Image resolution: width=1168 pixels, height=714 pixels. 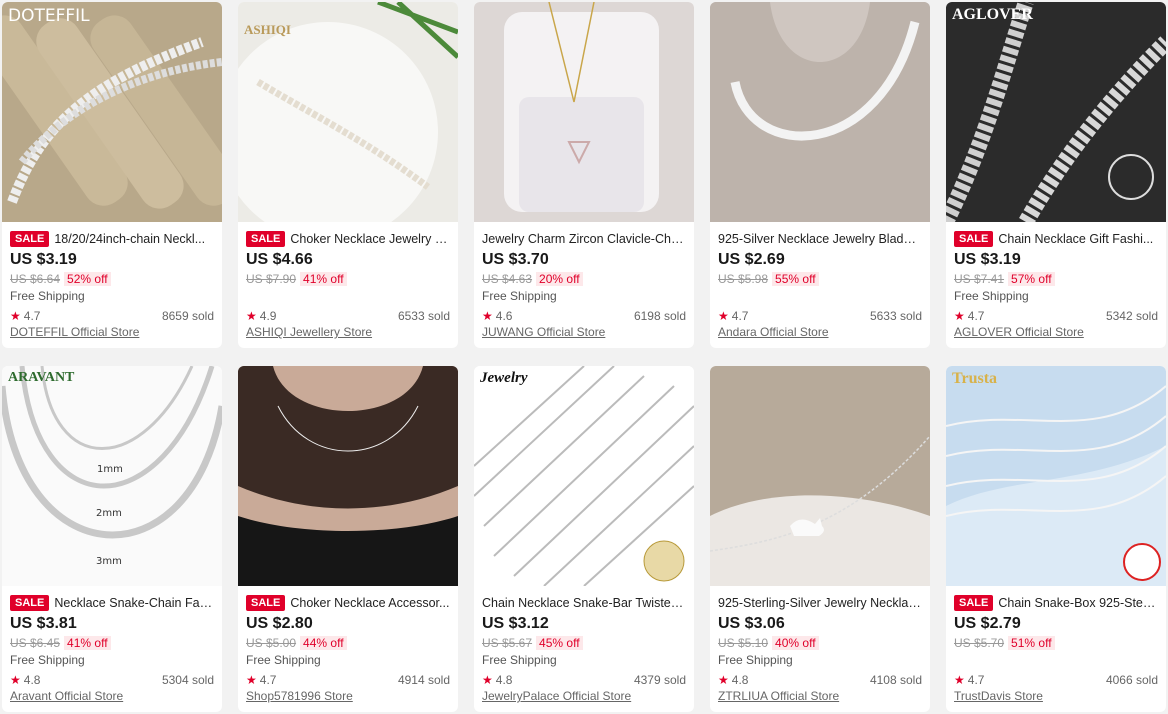 What do you see at coordinates (348, 112) in the screenshot?
I see `product-image: ASHIQI` at bounding box center [348, 112].